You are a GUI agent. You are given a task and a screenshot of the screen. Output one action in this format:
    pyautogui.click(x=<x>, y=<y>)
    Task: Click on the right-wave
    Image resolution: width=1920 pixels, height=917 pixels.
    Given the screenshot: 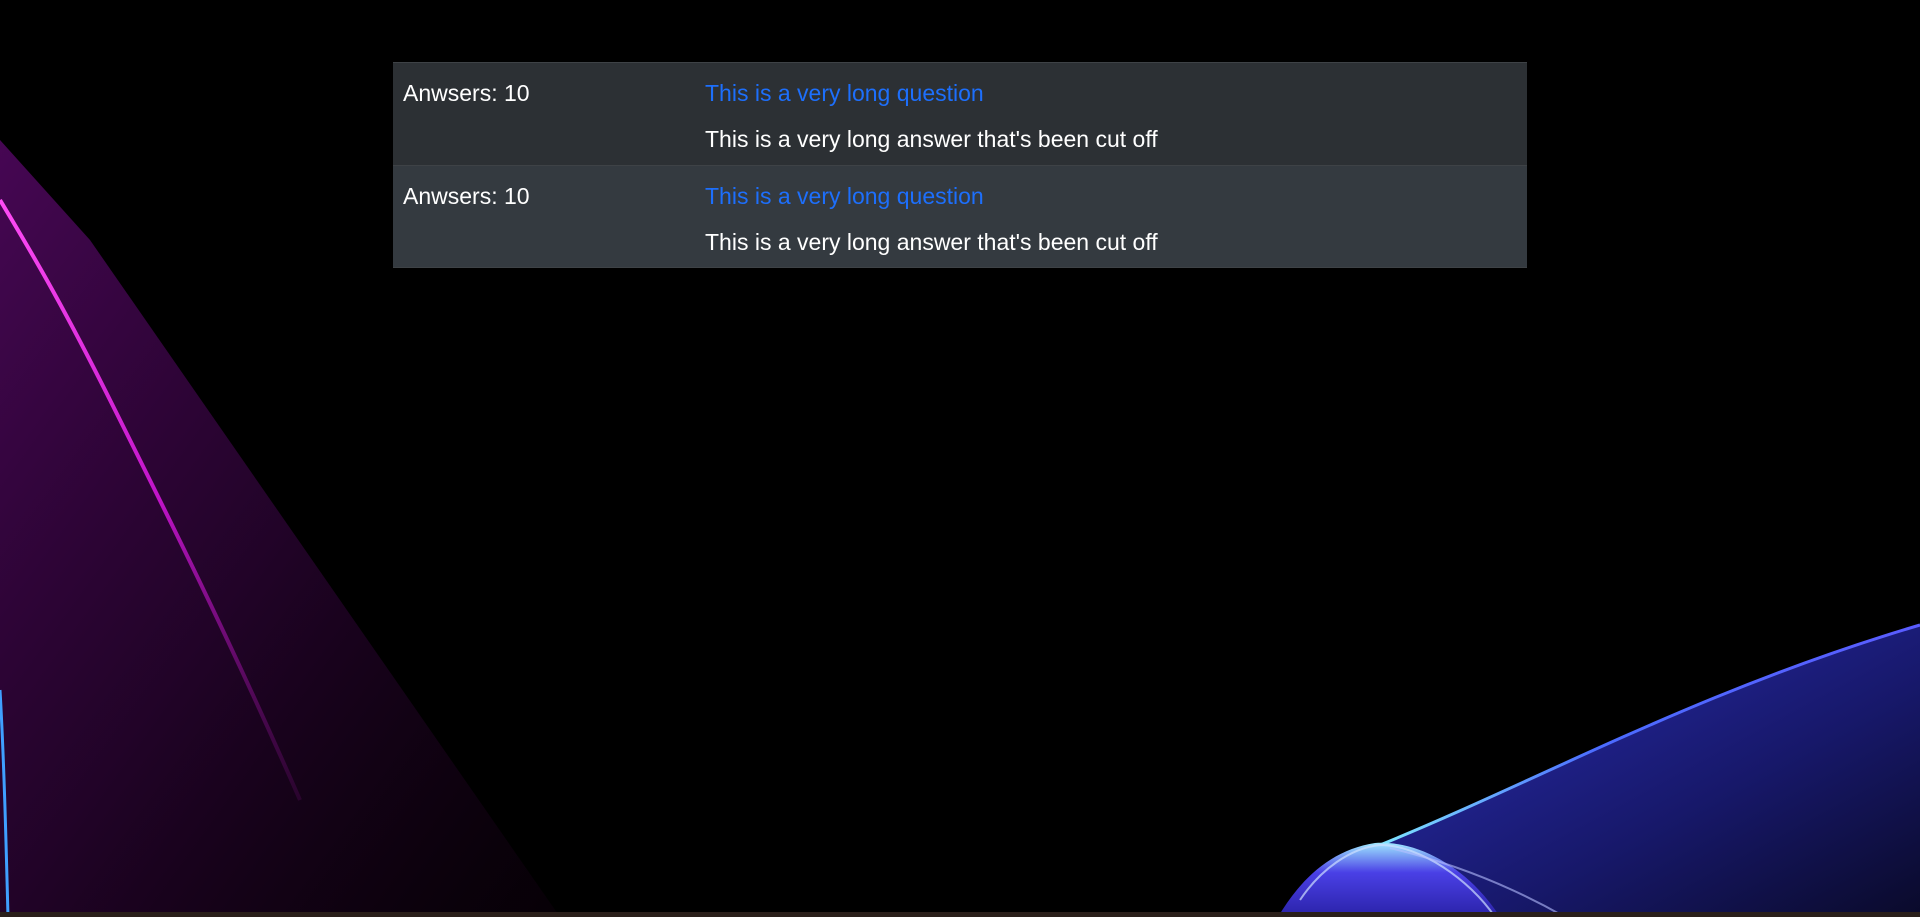 What is the action you would take?
    pyautogui.click(x=1650, y=771)
    